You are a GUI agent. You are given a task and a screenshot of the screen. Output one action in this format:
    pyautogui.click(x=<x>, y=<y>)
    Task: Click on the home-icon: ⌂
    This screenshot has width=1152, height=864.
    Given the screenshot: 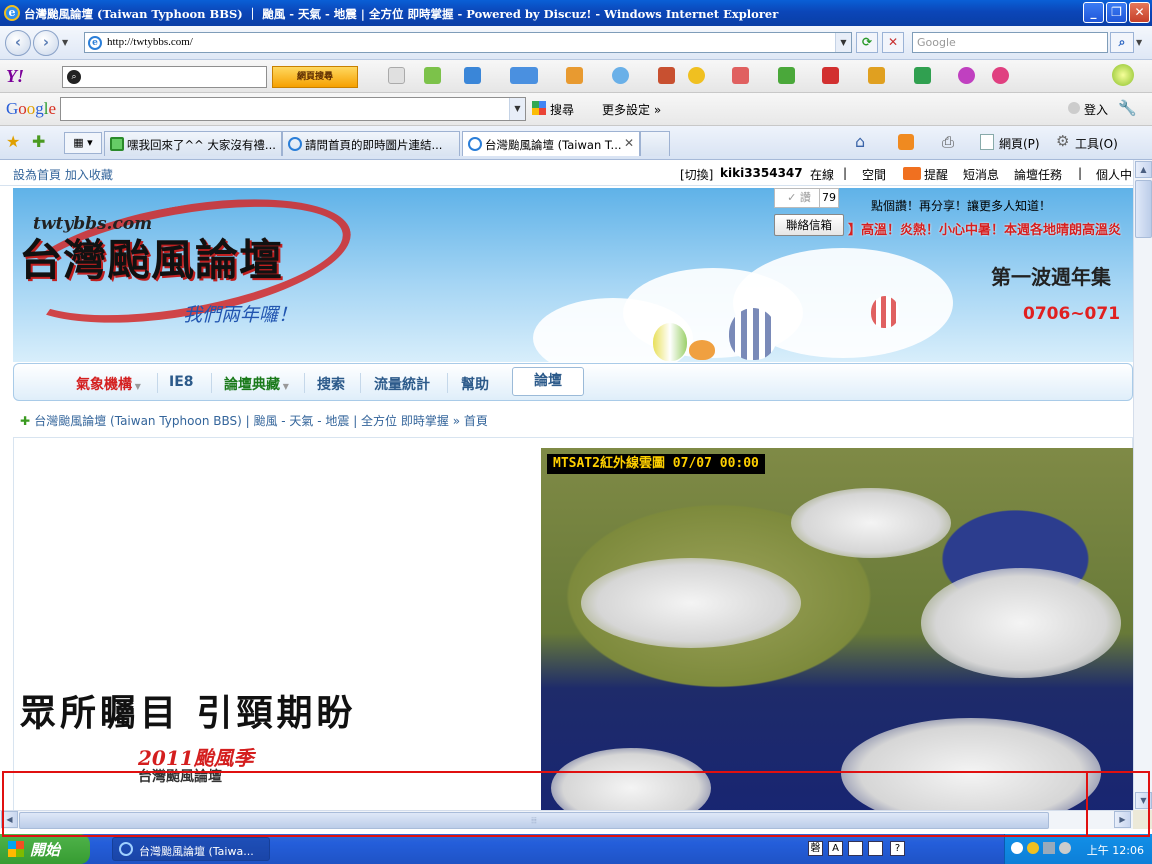 What is the action you would take?
    pyautogui.click(x=860, y=141)
    